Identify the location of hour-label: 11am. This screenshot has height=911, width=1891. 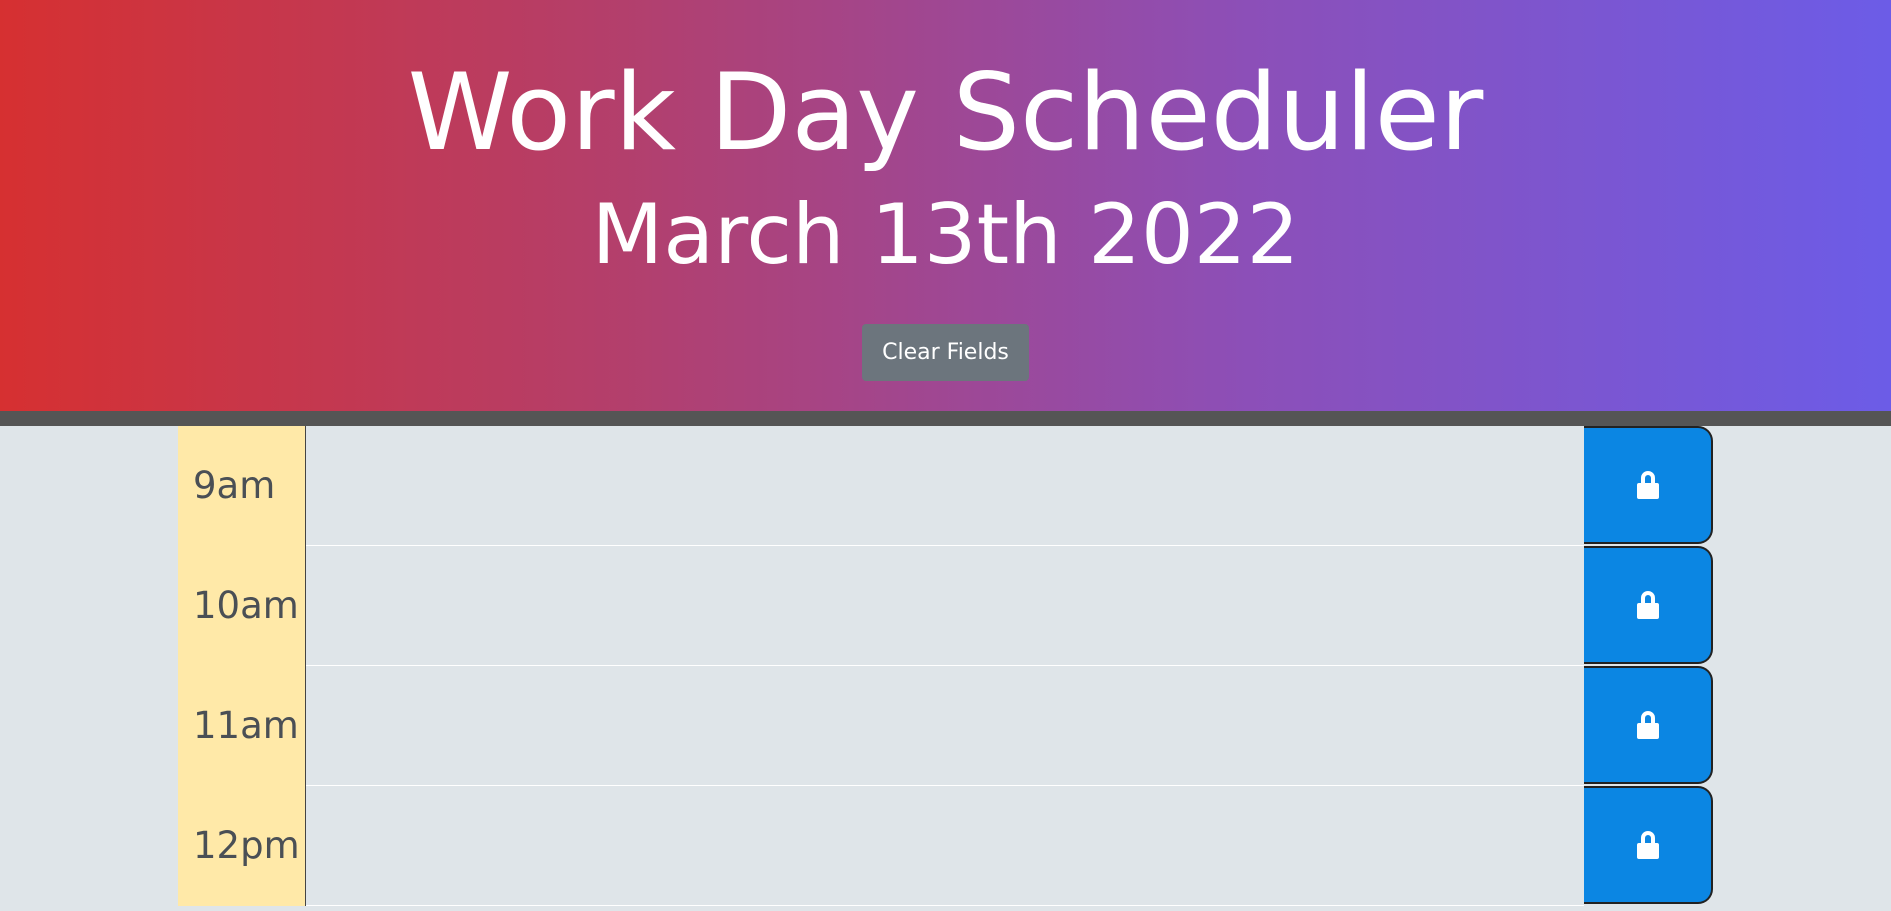
(242, 726).